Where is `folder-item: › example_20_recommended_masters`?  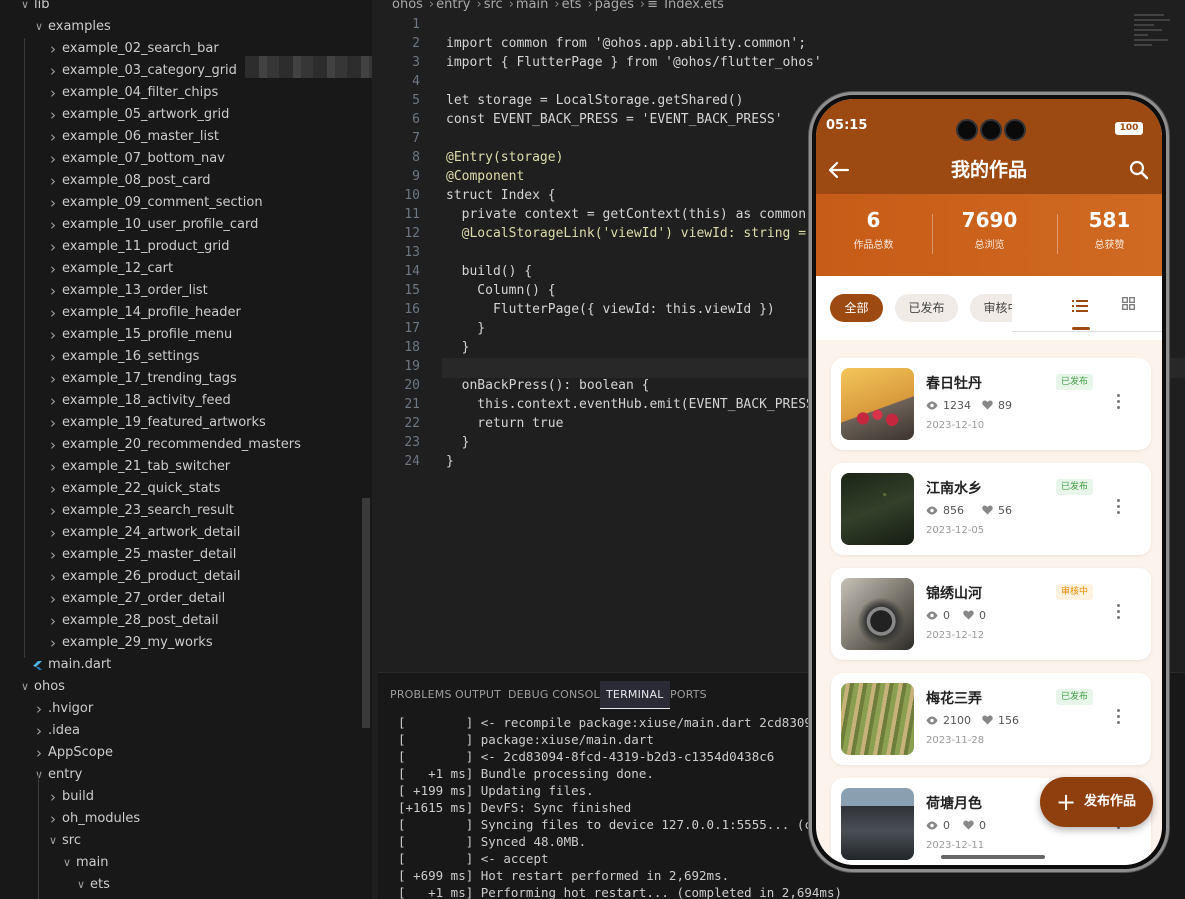
folder-item: › example_20_recommended_masters is located at coordinates (180, 445).